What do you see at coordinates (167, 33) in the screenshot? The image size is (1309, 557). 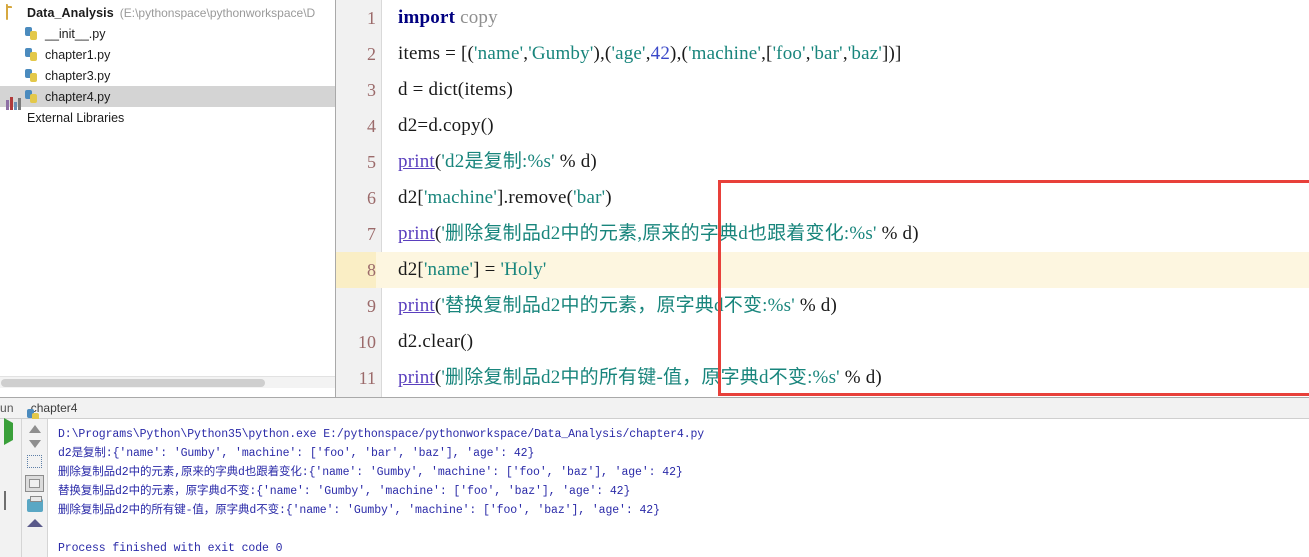 I see `tree-row-file-init: __init__.py` at bounding box center [167, 33].